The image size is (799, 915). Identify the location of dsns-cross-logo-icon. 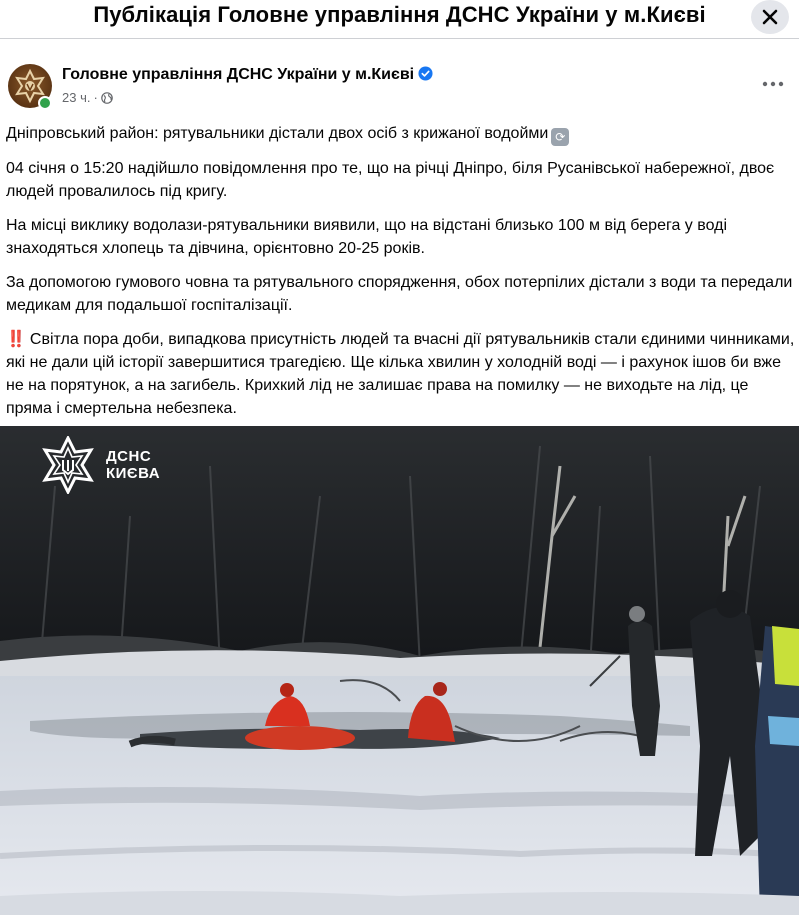
(68, 465).